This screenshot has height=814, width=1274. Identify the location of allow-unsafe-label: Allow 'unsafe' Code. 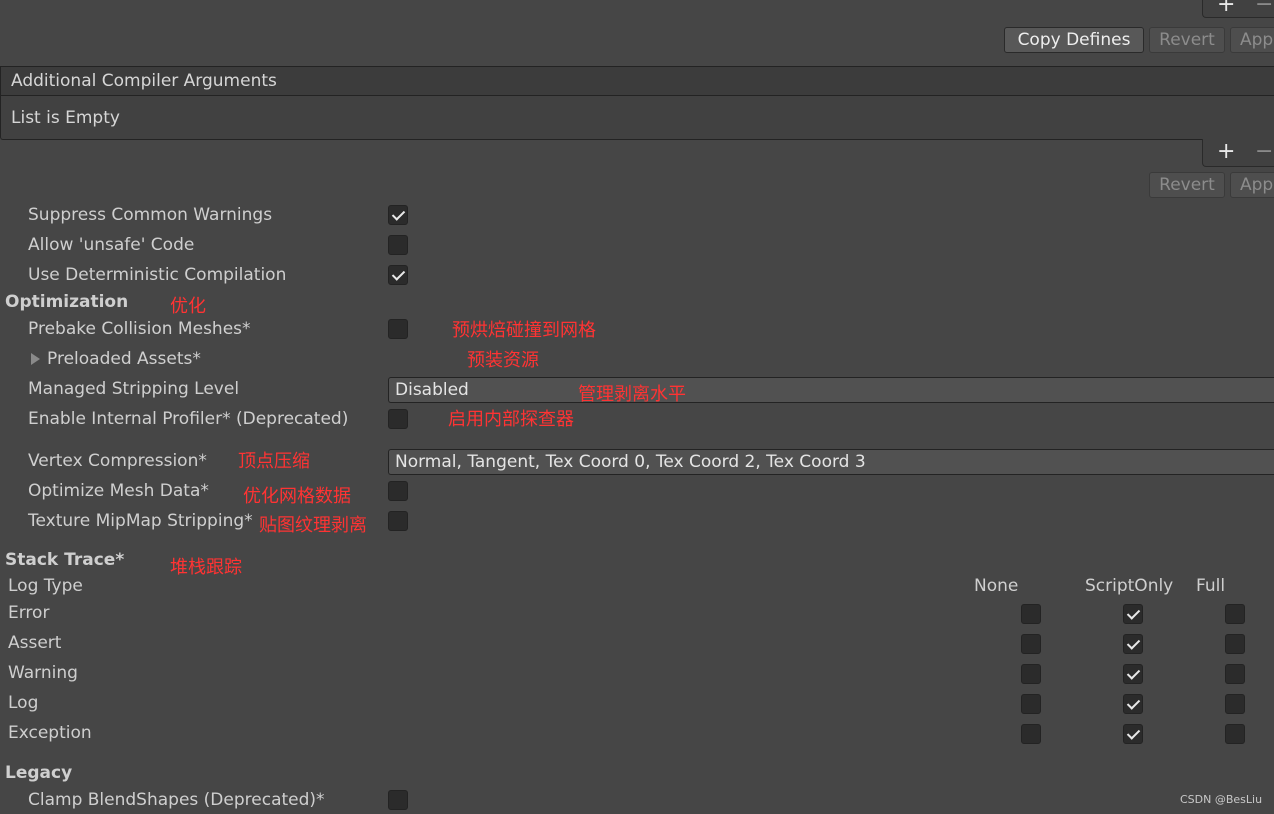
(111, 245).